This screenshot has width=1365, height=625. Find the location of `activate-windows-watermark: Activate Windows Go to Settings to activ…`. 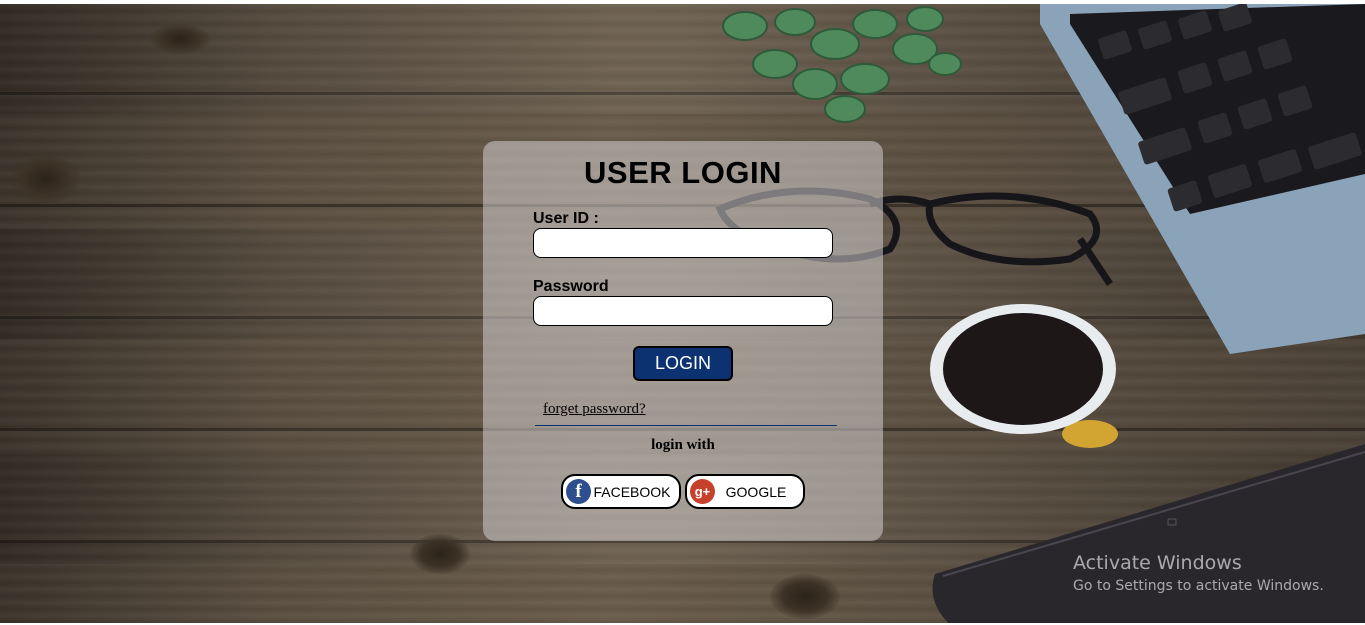

activate-windows-watermark: Activate Windows Go to Settings to activ… is located at coordinates (1198, 573).